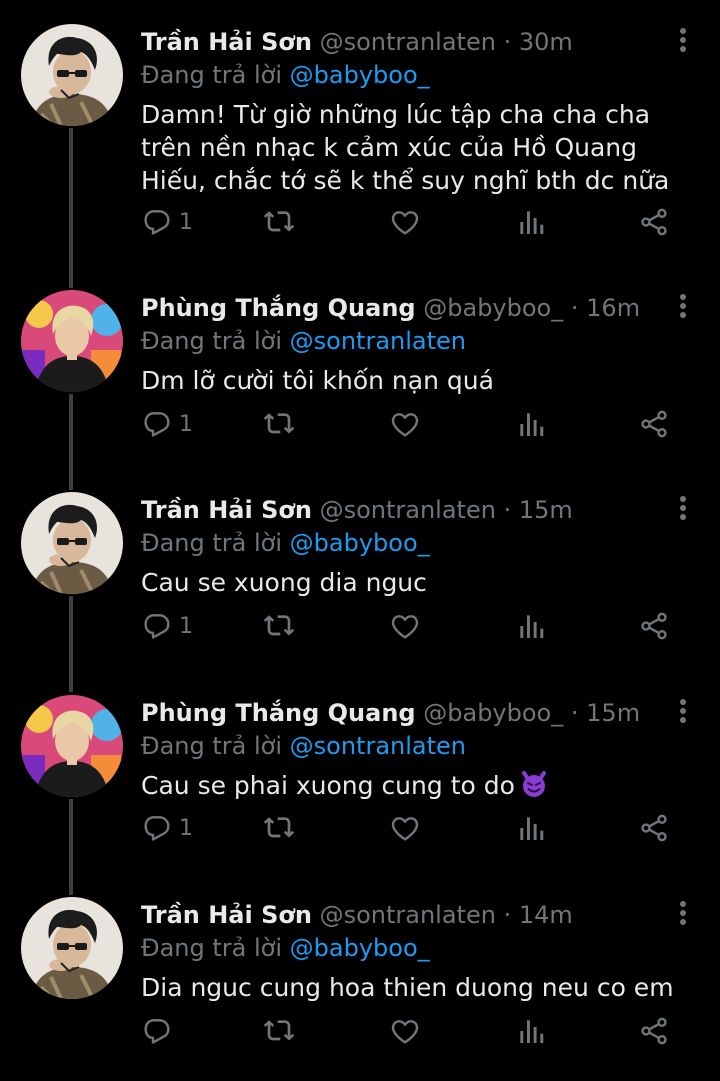  What do you see at coordinates (546, 915) in the screenshot?
I see `timestamp: 14m` at bounding box center [546, 915].